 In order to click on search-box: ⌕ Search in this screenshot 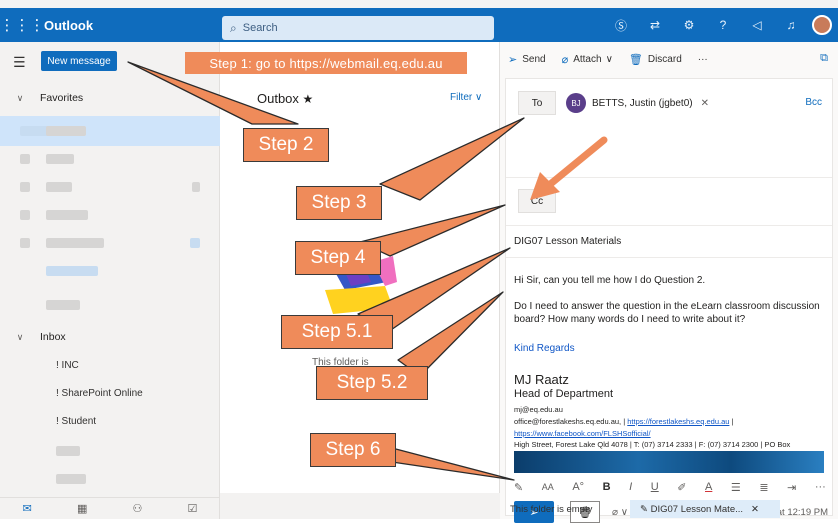, I will do `click(358, 28)`.